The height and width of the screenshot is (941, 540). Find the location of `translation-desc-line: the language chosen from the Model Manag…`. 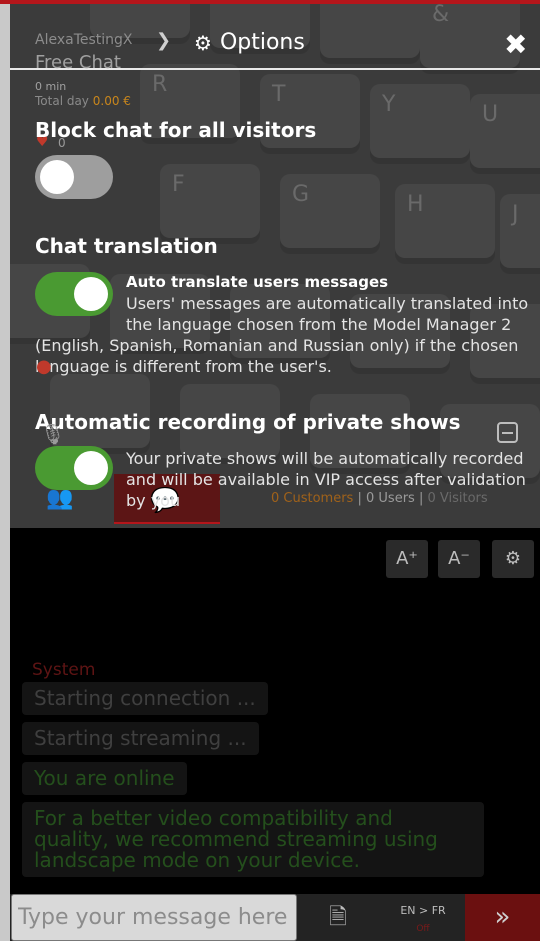

translation-desc-line: the language chosen from the Model Manag… is located at coordinates (319, 324).